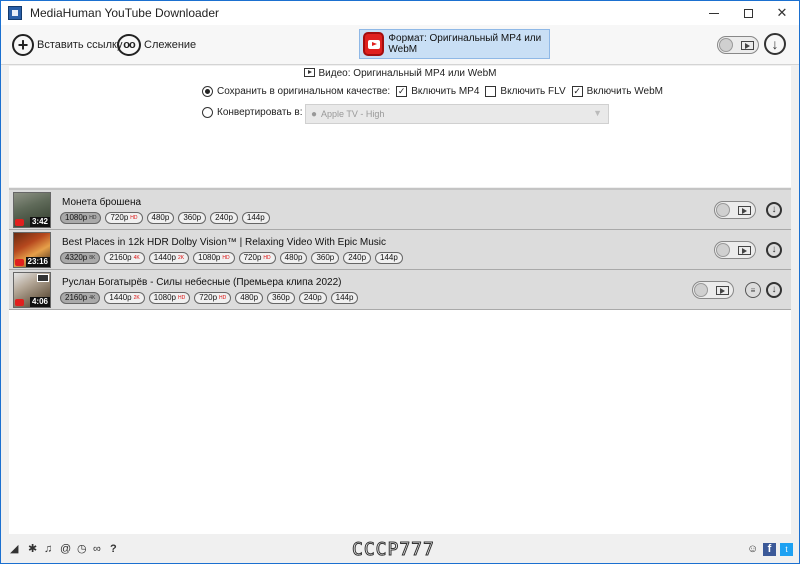 The width and height of the screenshot is (800, 564). I want to click on quality-list: 1080р HD 720р HD 480р 360р 240р 144р, so click(167, 218).